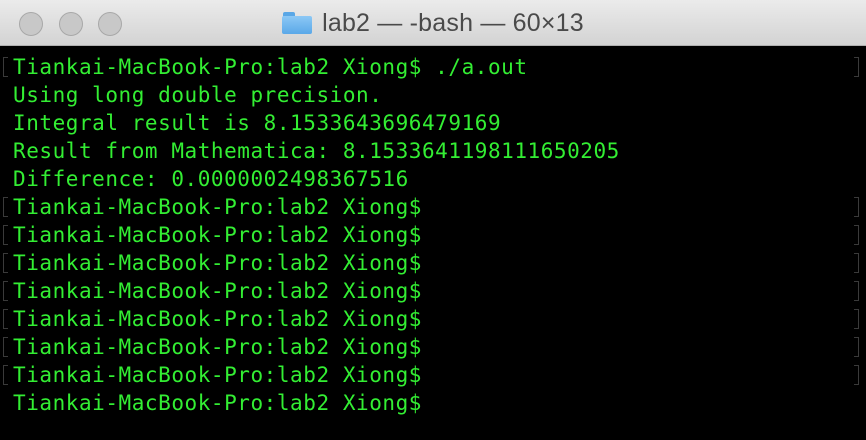  What do you see at coordinates (198, 95) in the screenshot?
I see `terminal-line: Using long double precision.` at bounding box center [198, 95].